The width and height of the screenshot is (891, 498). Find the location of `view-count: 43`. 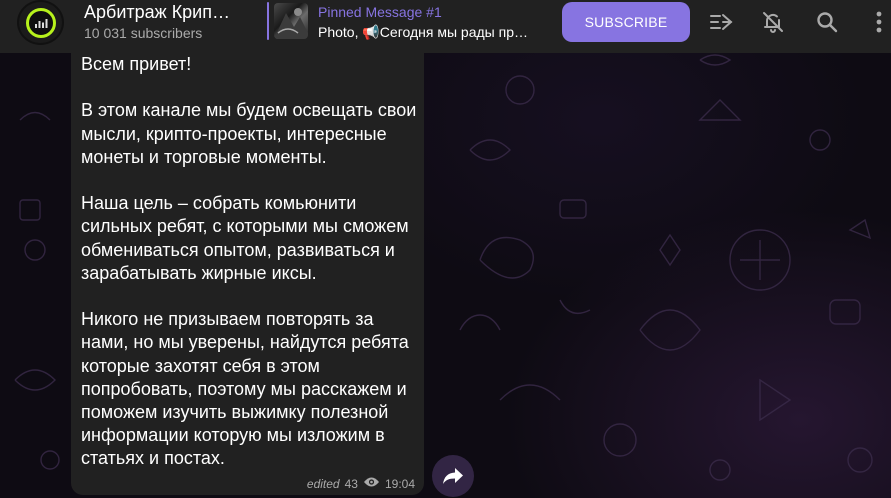

view-count: 43 is located at coordinates (351, 483).